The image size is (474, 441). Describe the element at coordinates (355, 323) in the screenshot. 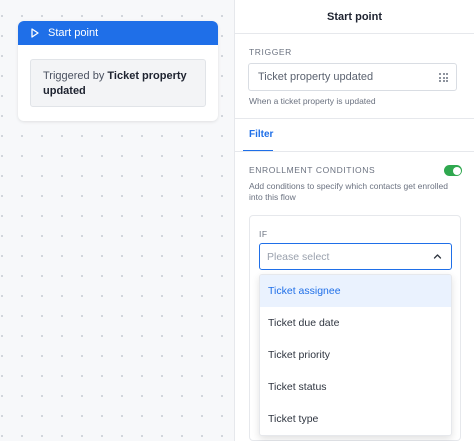

I see `option-ticket-due-date: Ticket due date` at that location.